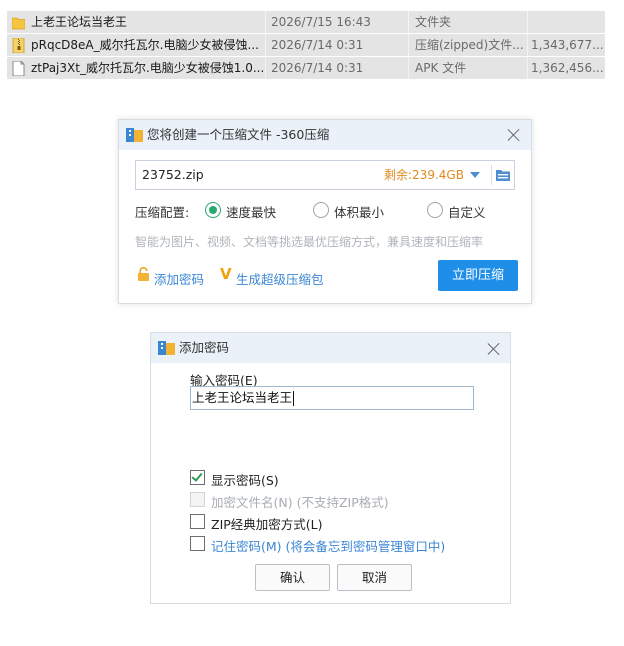 The width and height of the screenshot is (624, 646). What do you see at coordinates (325, 175) in the screenshot?
I see `archive-path-field: 23752.zip 剩余:239.4GB` at bounding box center [325, 175].